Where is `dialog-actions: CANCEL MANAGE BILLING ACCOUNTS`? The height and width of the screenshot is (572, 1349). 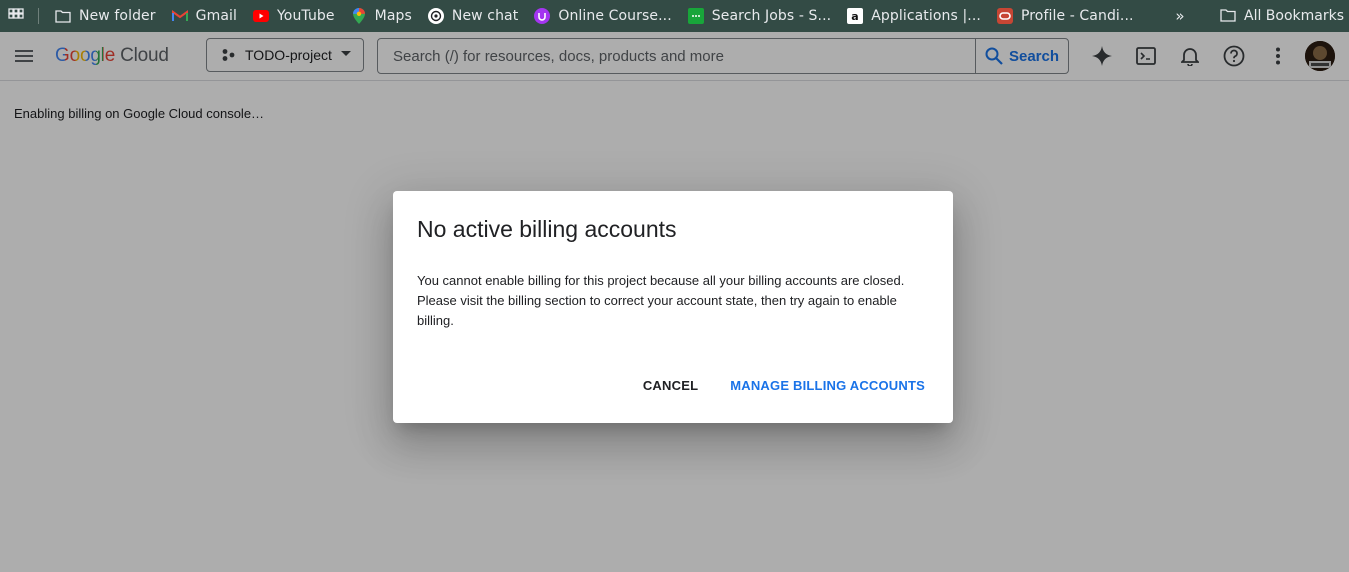 dialog-actions: CANCEL MANAGE BILLING ACCOUNTS is located at coordinates (784, 385).